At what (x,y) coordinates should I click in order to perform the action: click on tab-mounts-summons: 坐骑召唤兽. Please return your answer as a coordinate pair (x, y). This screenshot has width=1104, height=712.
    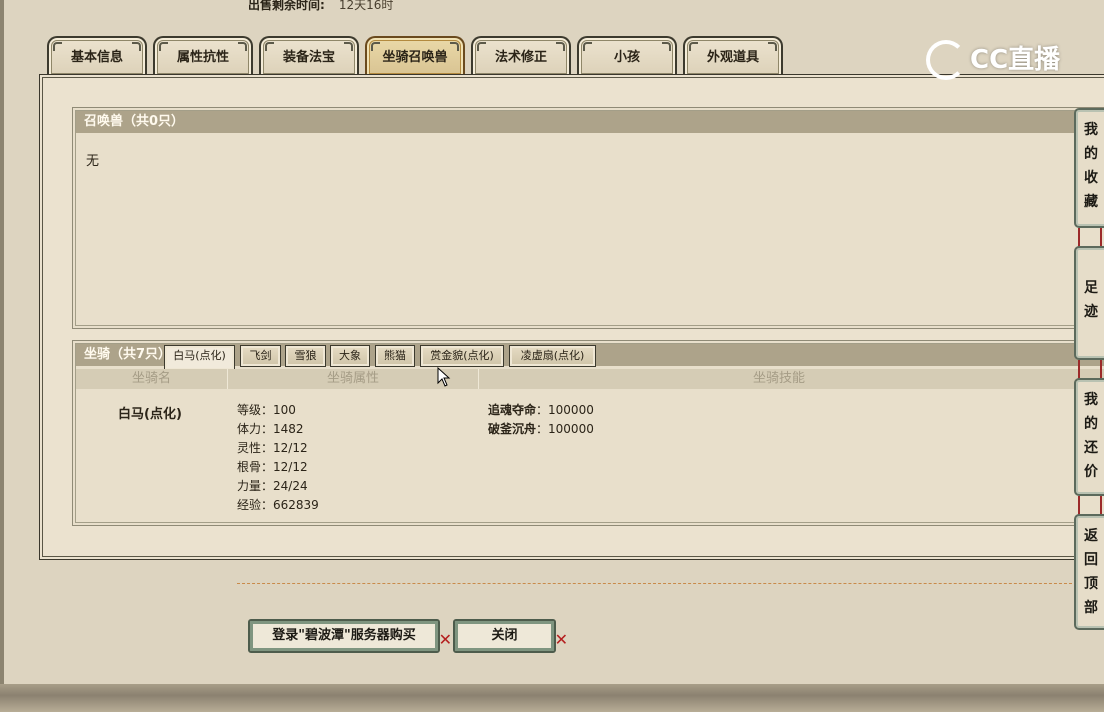
    Looking at the image, I should click on (415, 56).